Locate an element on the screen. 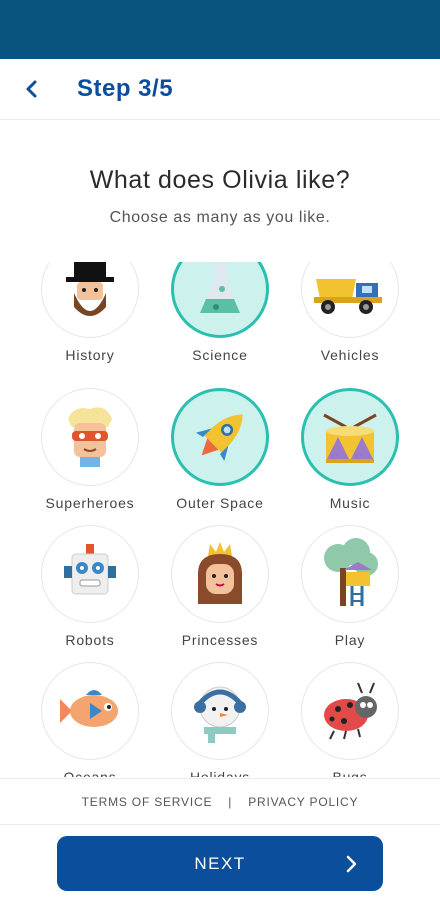 The image size is (440, 900). superheroes-icon is located at coordinates (90, 437).